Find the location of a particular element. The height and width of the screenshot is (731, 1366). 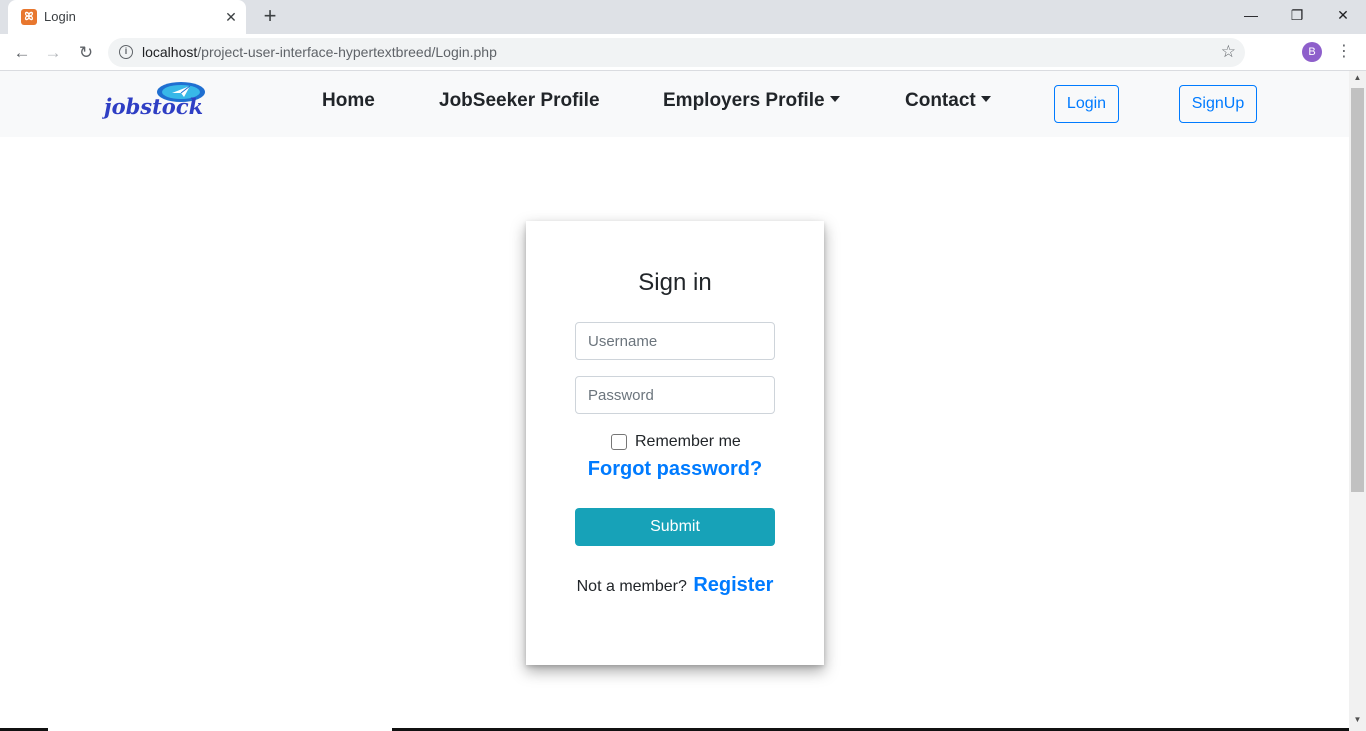

nav-home: Home is located at coordinates (348, 101).